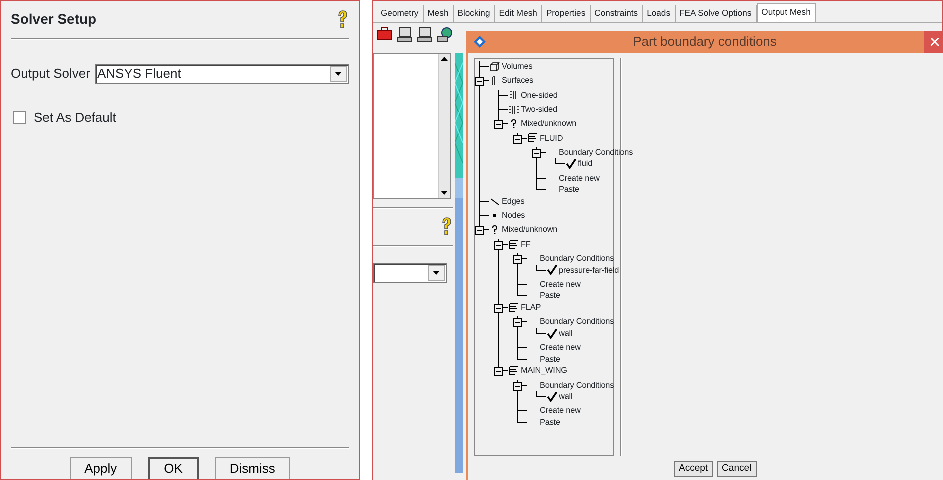  Describe the element at coordinates (694, 469) in the screenshot. I see `dialog-button: Accept` at that location.